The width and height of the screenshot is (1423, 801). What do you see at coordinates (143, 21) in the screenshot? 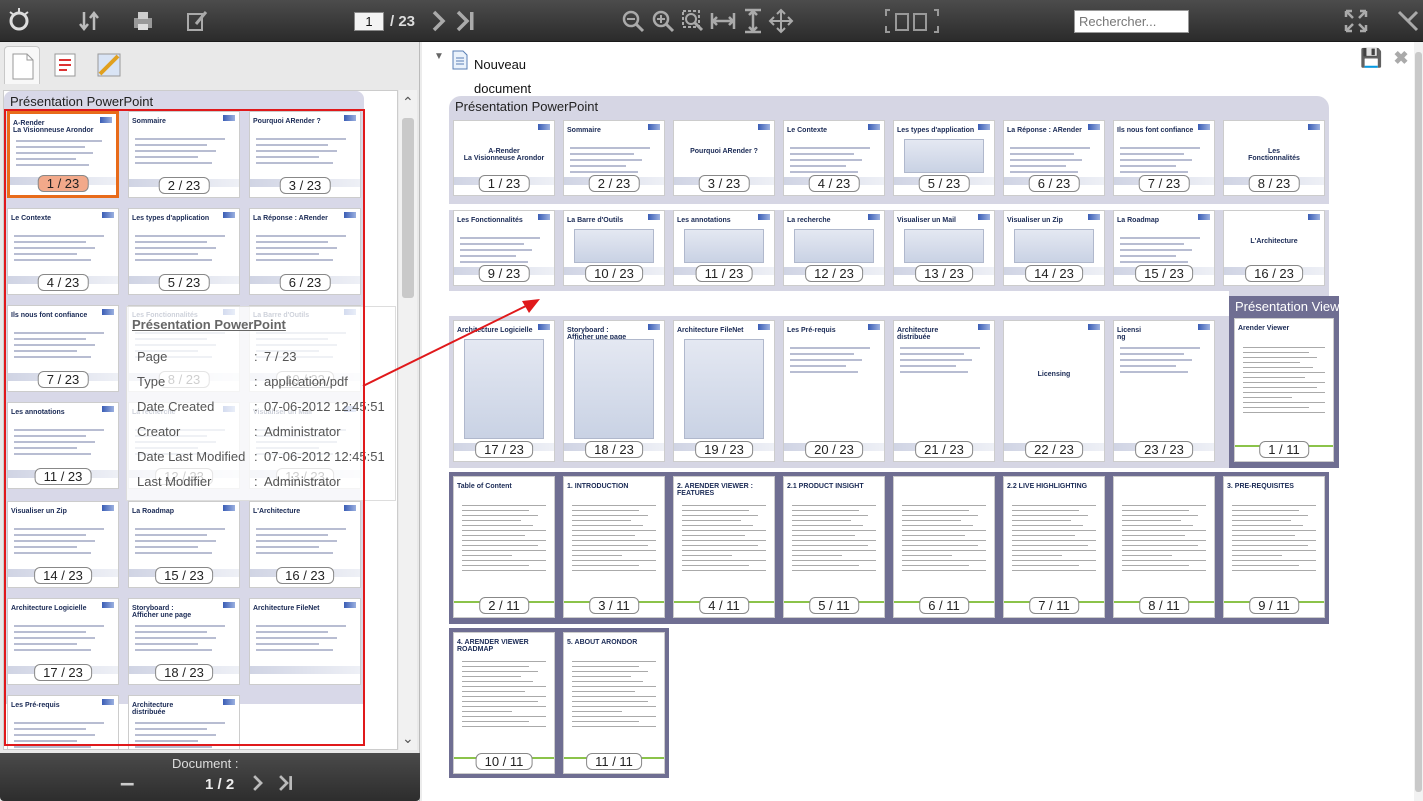
I see `print-icon` at bounding box center [143, 21].